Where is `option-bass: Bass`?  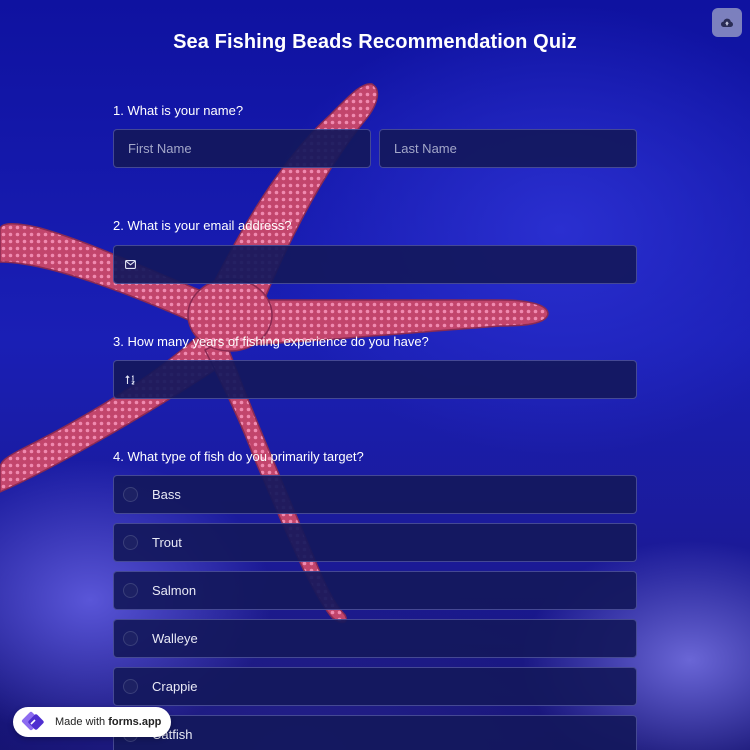
option-bass: Bass is located at coordinates (375, 494).